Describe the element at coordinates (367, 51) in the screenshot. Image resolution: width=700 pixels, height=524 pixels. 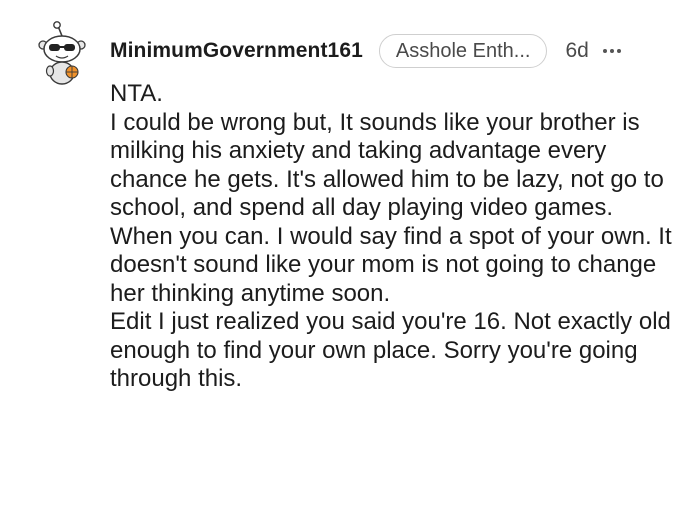
I see `comment-header: MinimumGovernment161 Asshole Enth... 6d` at that location.